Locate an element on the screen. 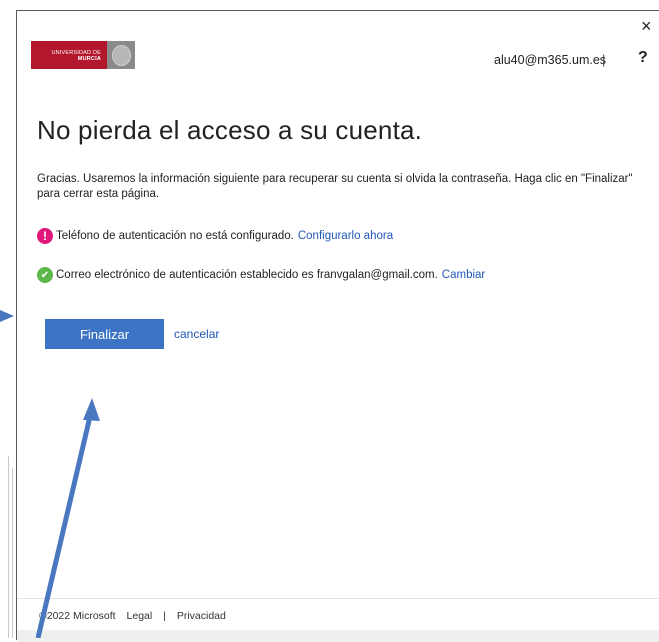  logo-line-2: MURCIA is located at coordinates (89, 59).